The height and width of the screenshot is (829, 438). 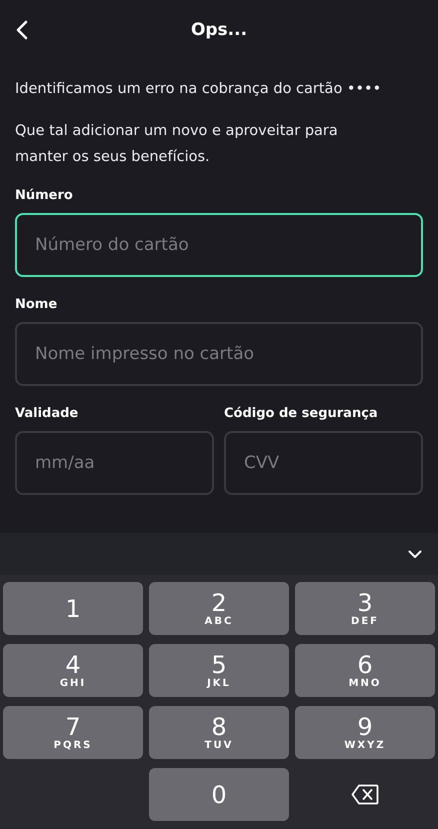 I want to click on keypad-key: 4 GHI, so click(x=73, y=670).